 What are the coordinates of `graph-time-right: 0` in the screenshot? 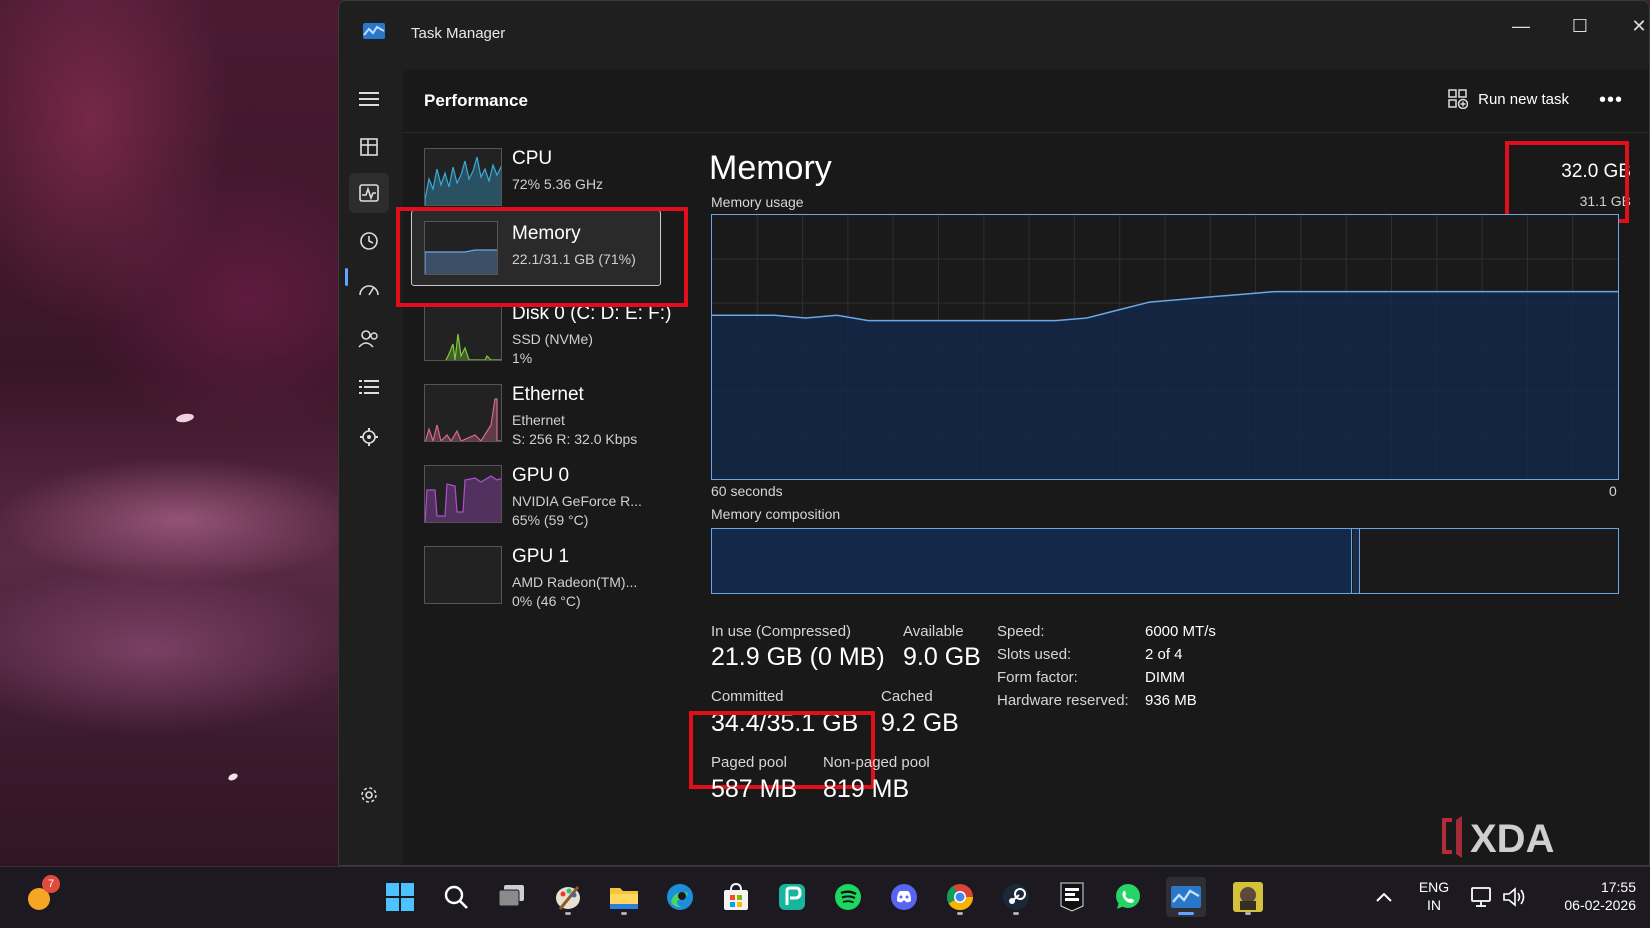 It's located at (1613, 491).